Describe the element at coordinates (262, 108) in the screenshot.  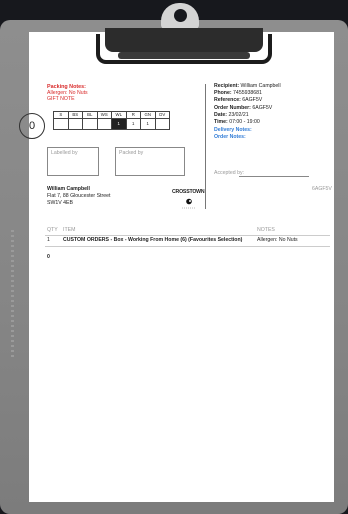
I see `order-number-value: 6AGF5V` at that location.